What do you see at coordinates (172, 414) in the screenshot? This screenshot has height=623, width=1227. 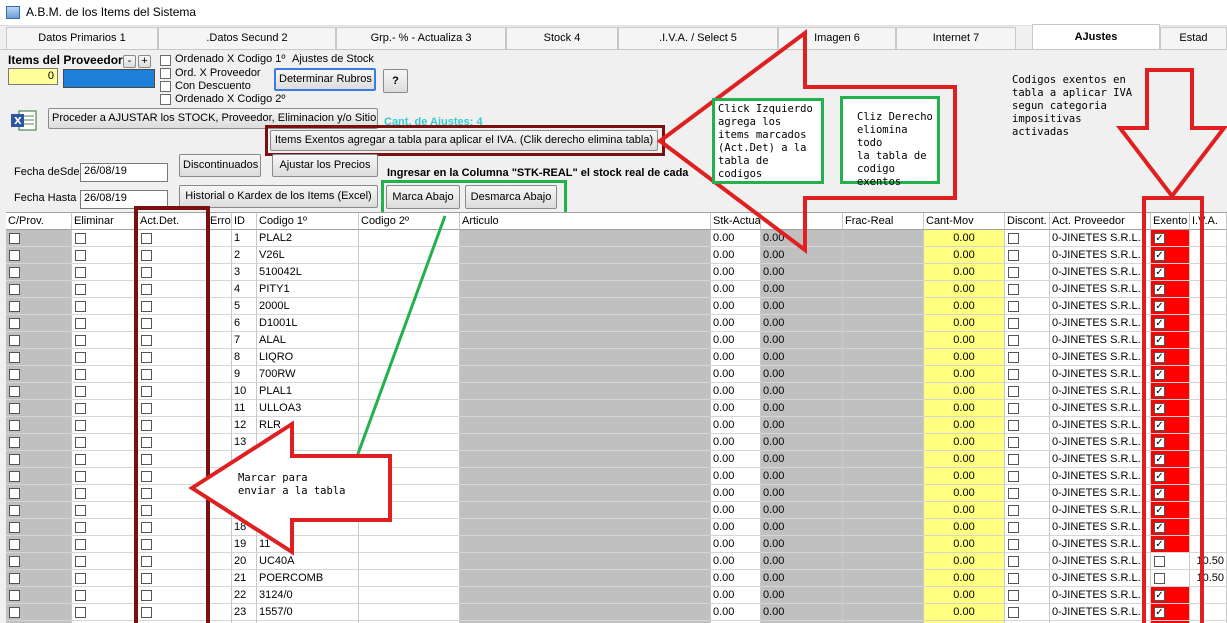 I see `act-det-column-frame` at bounding box center [172, 414].